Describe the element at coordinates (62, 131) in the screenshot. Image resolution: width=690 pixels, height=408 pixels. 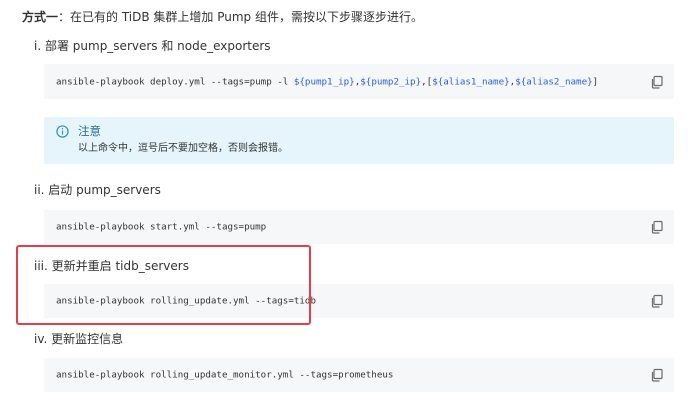
I see `info-icon` at that location.